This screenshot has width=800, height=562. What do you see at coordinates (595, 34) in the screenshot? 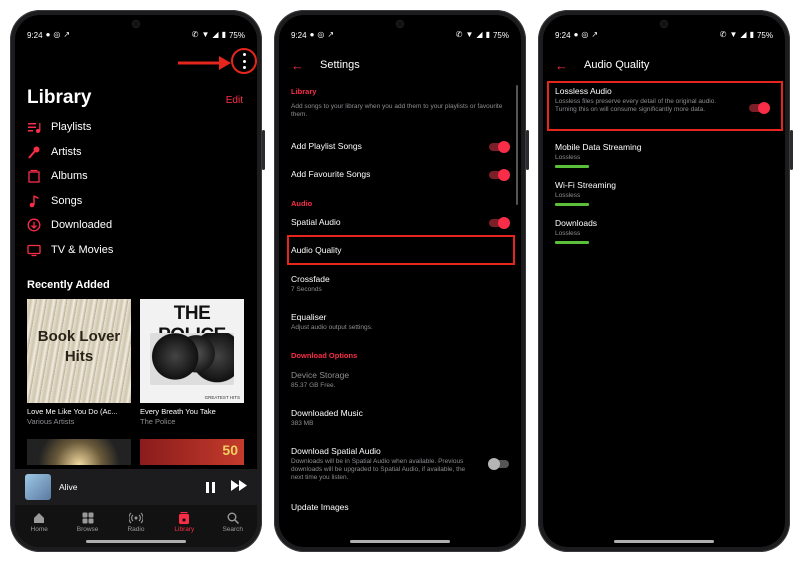
I see `missed-call-icon: ↗` at bounding box center [595, 34].